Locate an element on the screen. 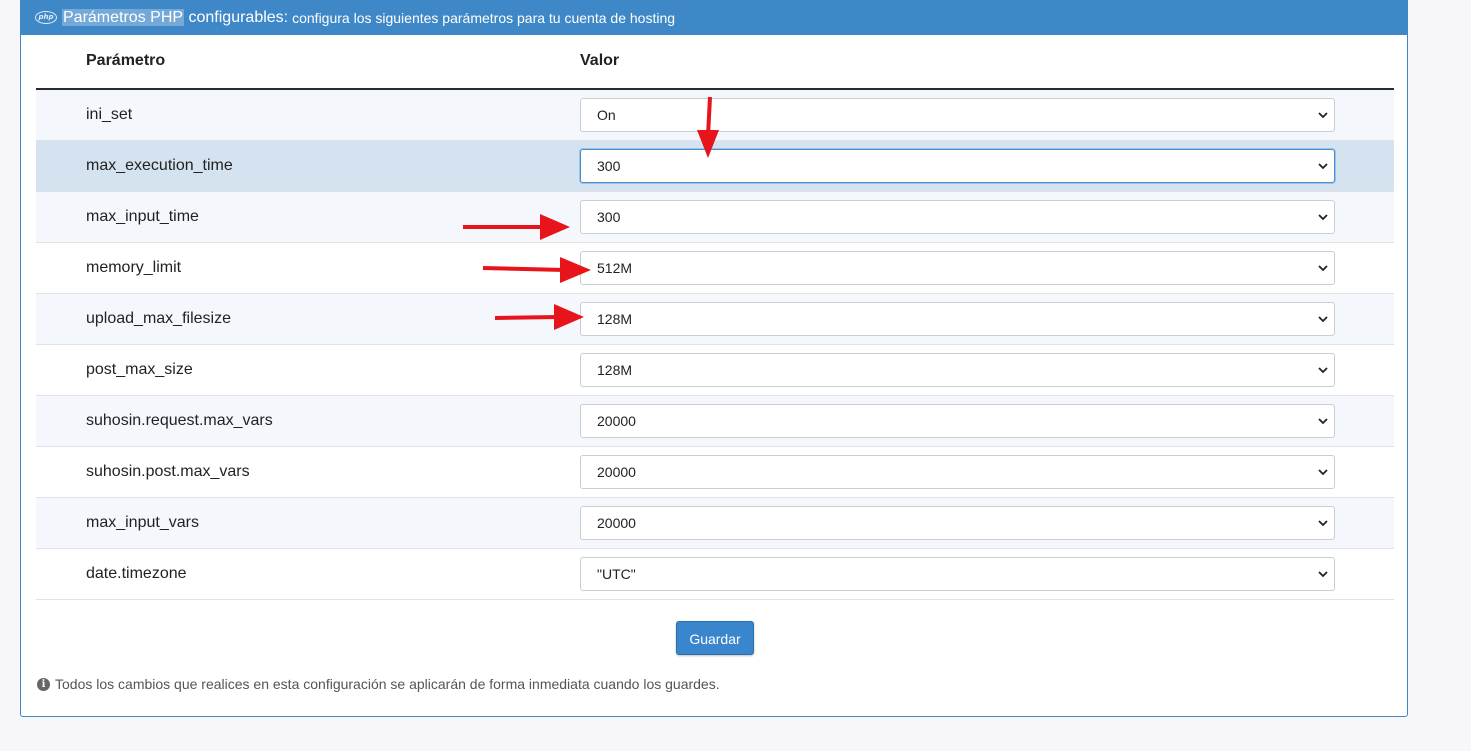  param-name: suhosin.request.max_vars is located at coordinates (308, 421).